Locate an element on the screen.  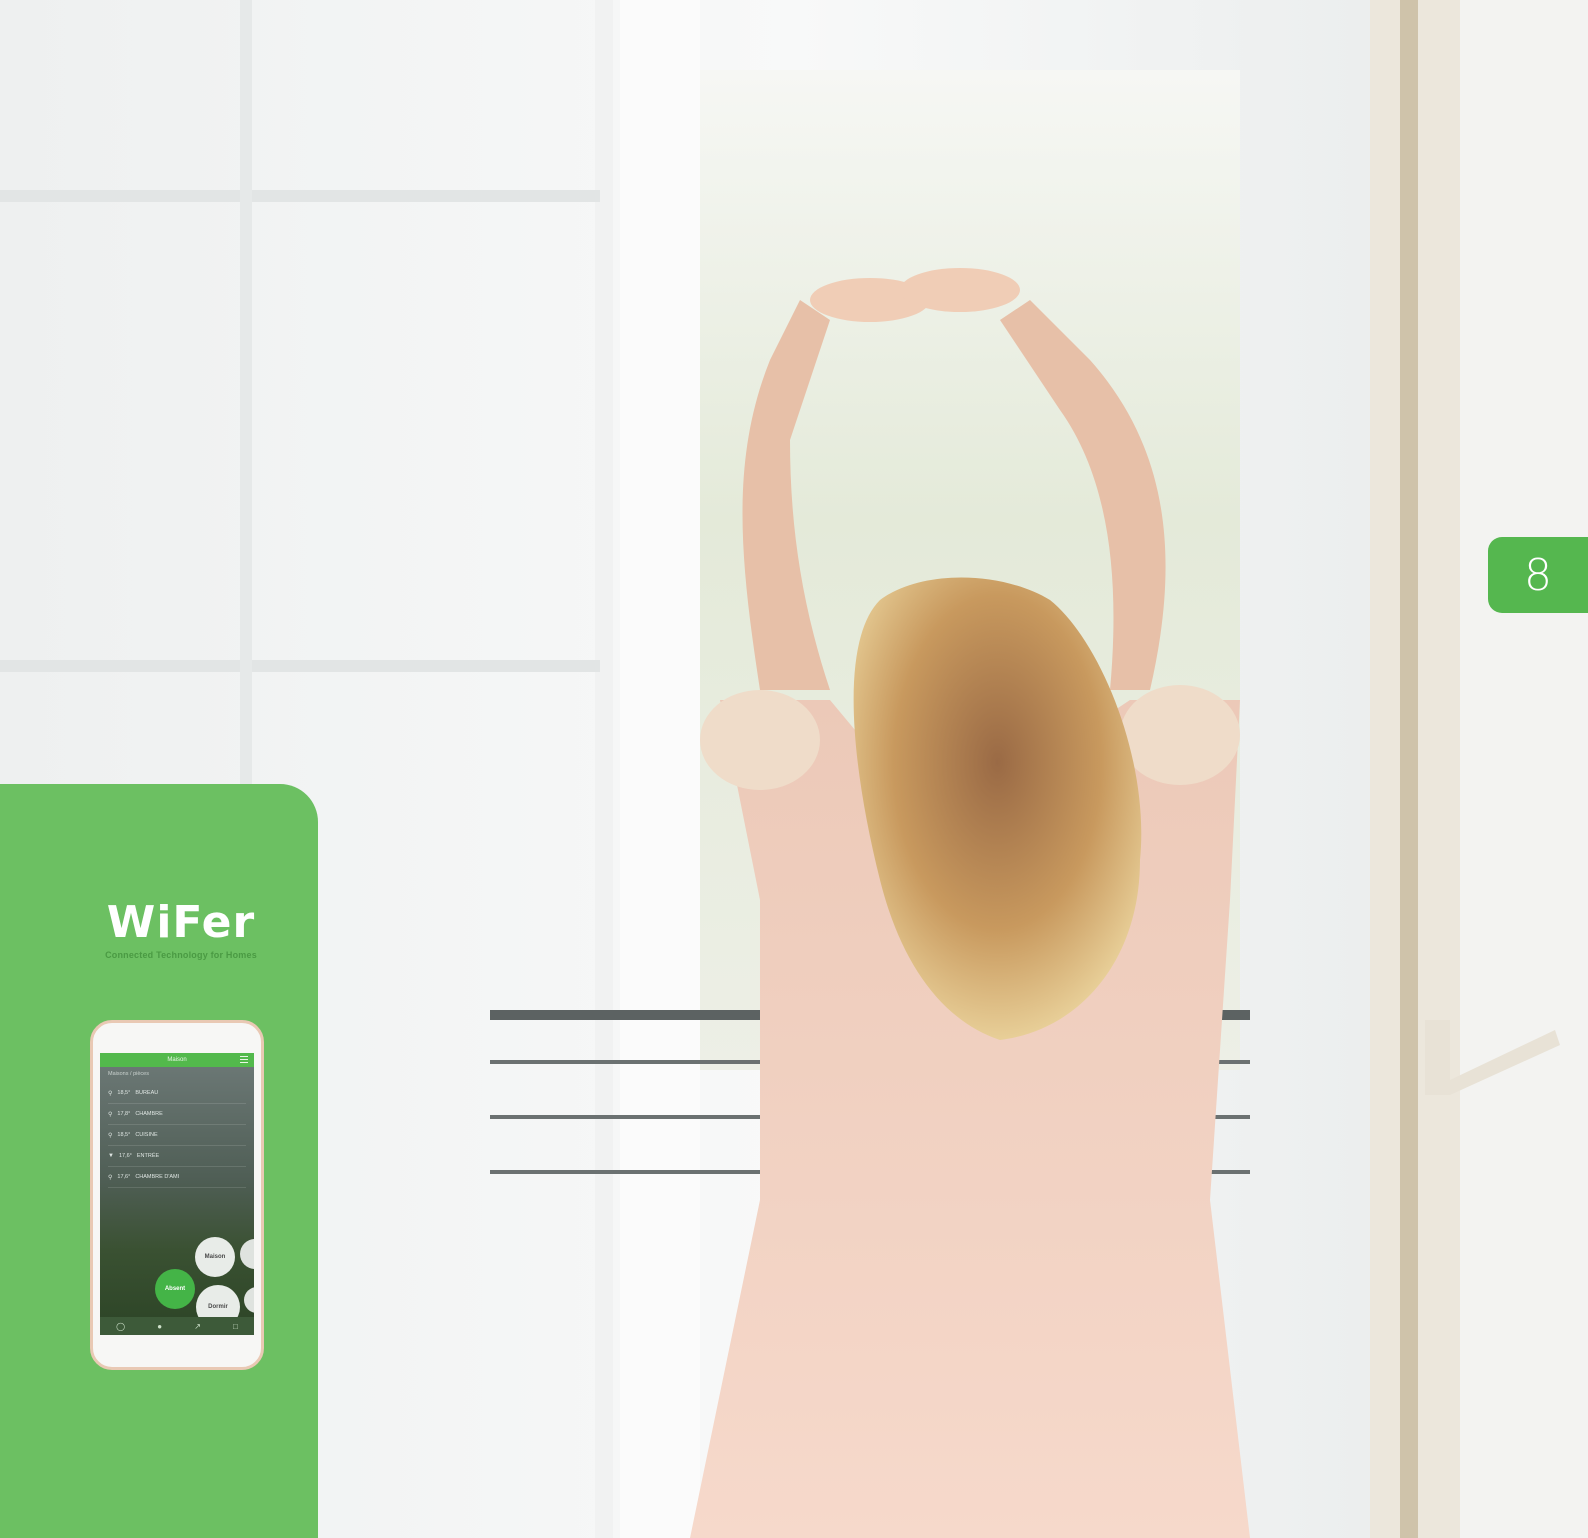
chart-icon: ↗ is located at coordinates (197, 1326).